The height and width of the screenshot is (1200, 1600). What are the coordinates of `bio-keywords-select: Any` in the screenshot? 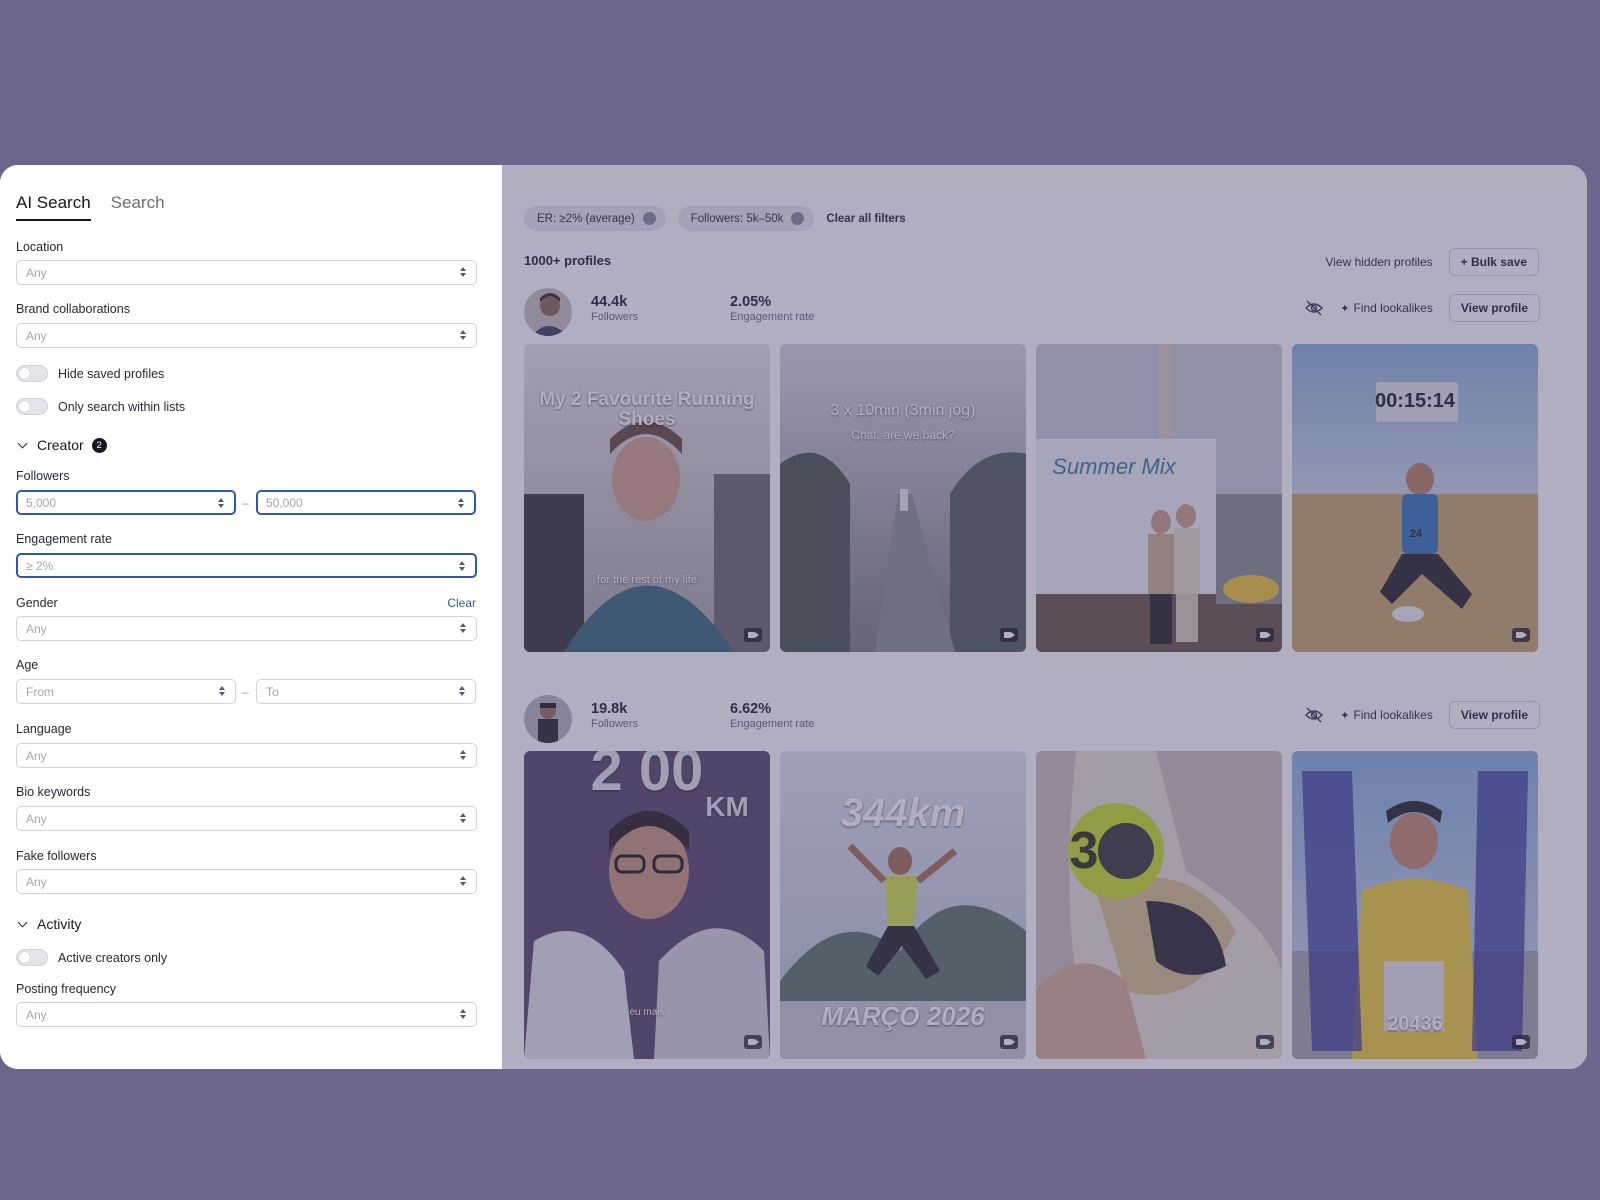 It's located at (246, 818).